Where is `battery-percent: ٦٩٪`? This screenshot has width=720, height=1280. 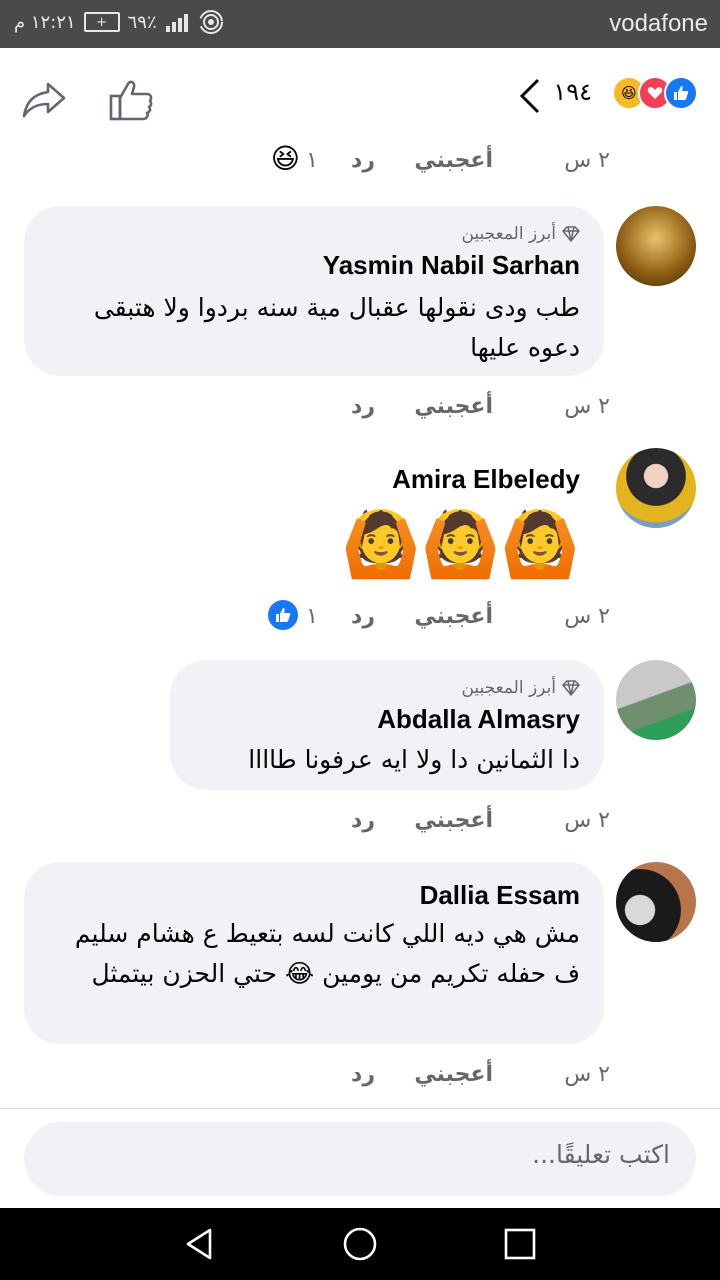 battery-percent: ٦٩٪ is located at coordinates (142, 22).